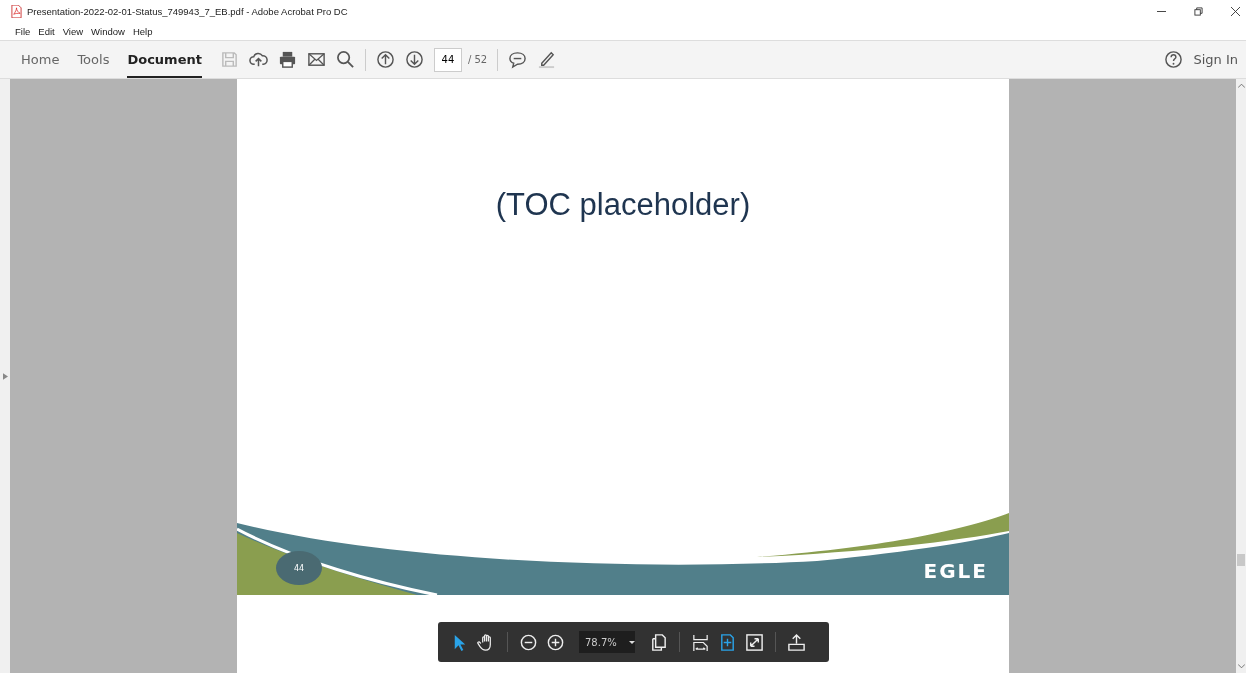 The width and height of the screenshot is (1246, 673). I want to click on window-title: Presentation-2022-02-01-Status_749943_7_EB.pdf - Adobe Acrobat Pro DC, so click(187, 11).